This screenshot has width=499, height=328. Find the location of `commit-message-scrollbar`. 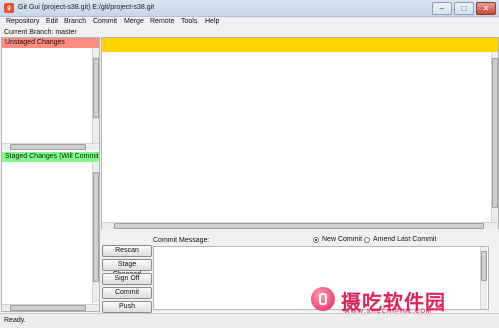

commit-message-scrollbar is located at coordinates (483, 278).